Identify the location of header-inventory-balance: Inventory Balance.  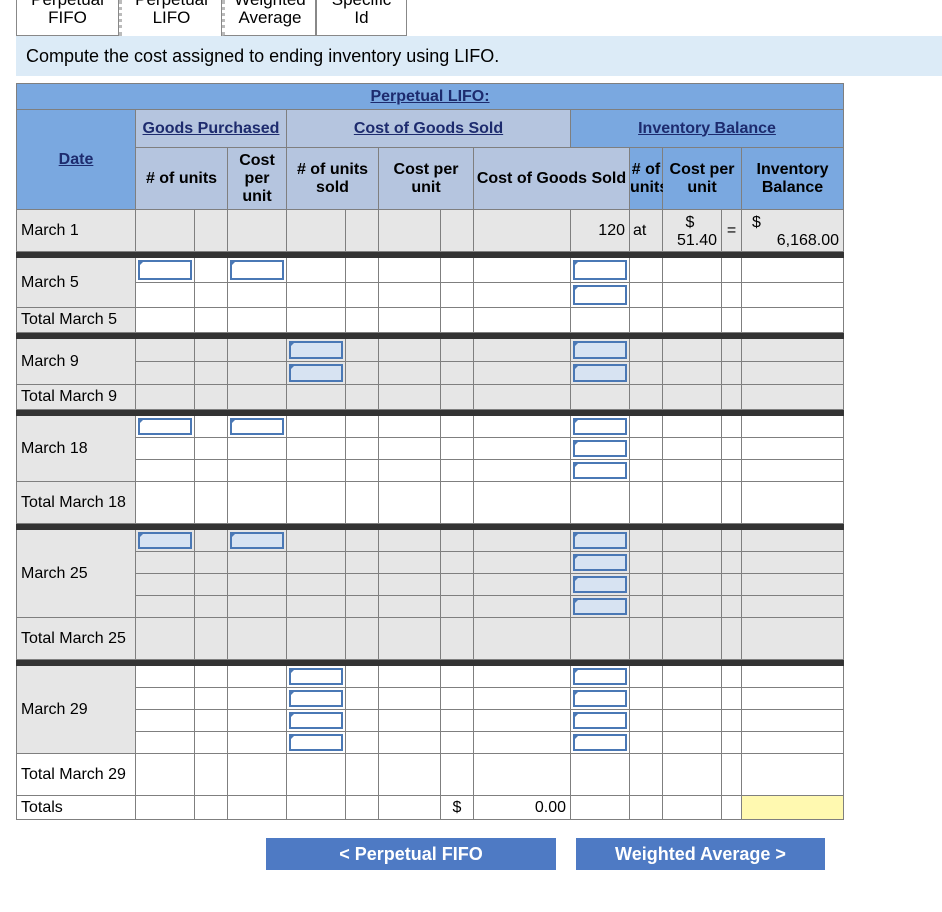
(707, 128).